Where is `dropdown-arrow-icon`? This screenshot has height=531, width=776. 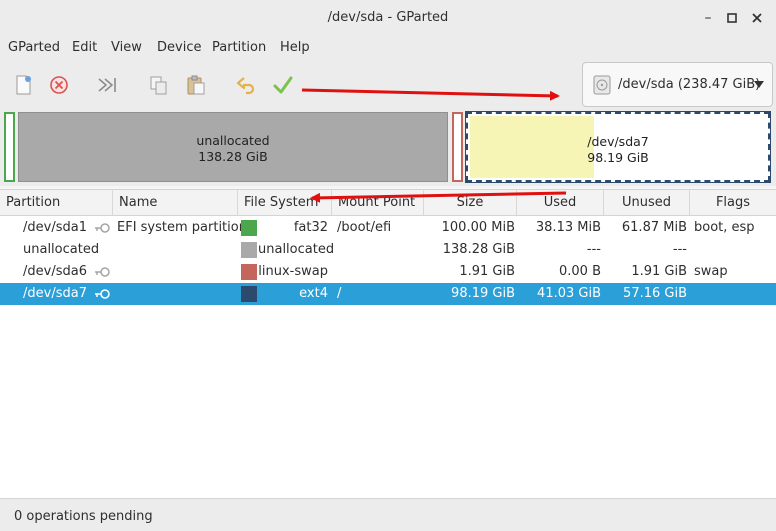
dropdown-arrow-icon is located at coordinates (759, 84).